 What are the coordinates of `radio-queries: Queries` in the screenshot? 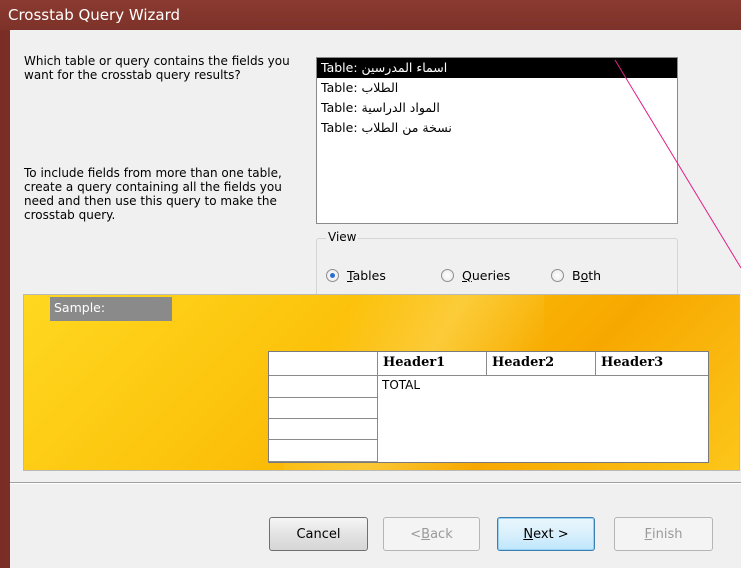 It's located at (475, 275).